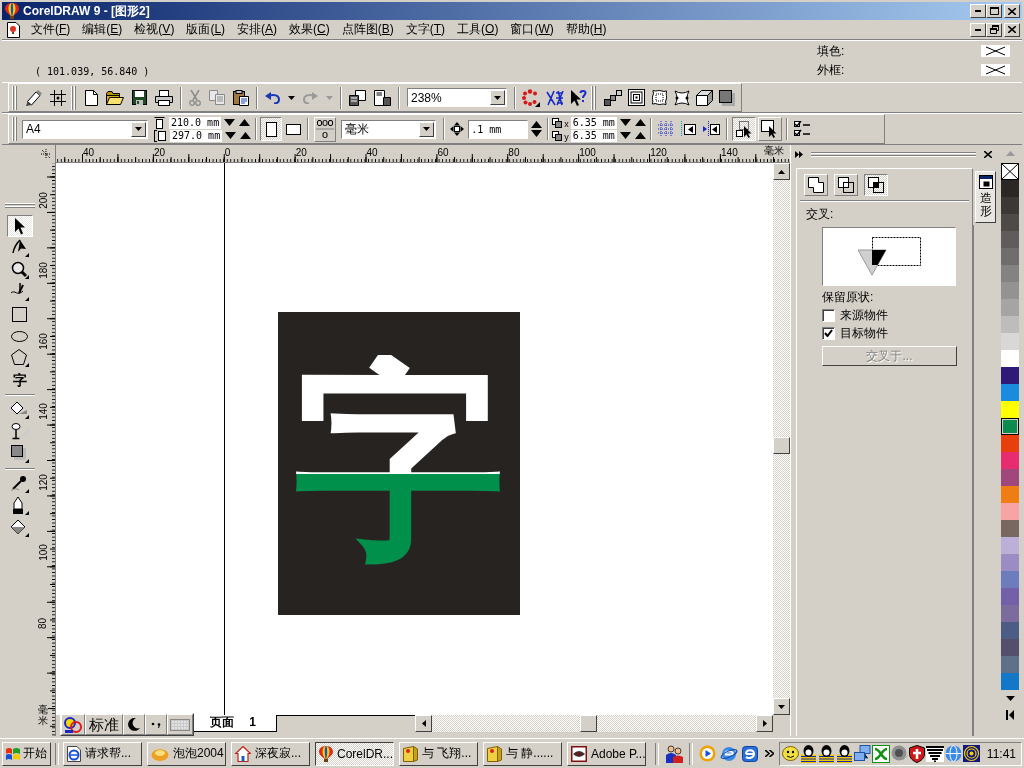 The height and width of the screenshot is (768, 1024). I want to click on maximize-button, so click(994, 11).